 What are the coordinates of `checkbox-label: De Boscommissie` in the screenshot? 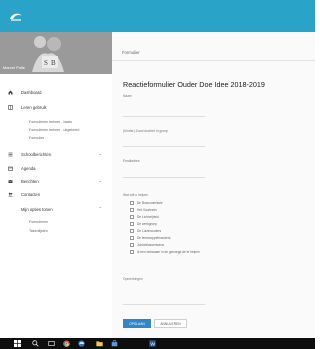 It's located at (150, 203).